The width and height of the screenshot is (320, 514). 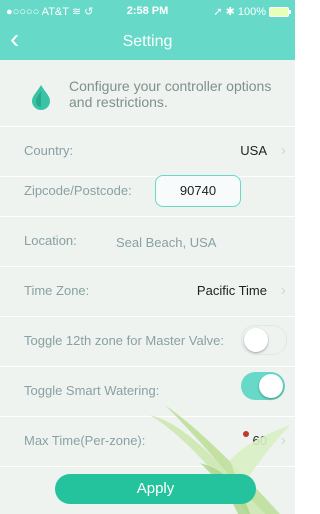 What do you see at coordinates (50, 240) in the screenshot?
I see `location-label: Location:` at bounding box center [50, 240].